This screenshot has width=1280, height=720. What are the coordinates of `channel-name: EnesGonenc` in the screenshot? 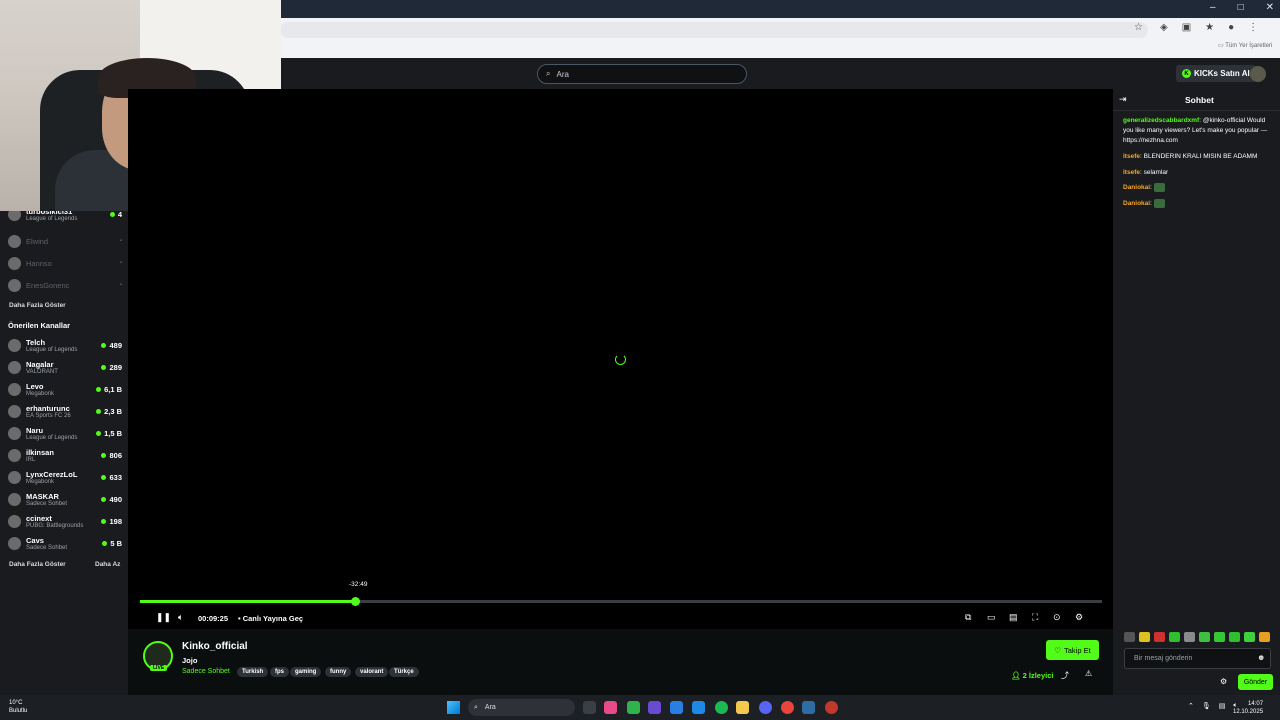 It's located at (48, 285).